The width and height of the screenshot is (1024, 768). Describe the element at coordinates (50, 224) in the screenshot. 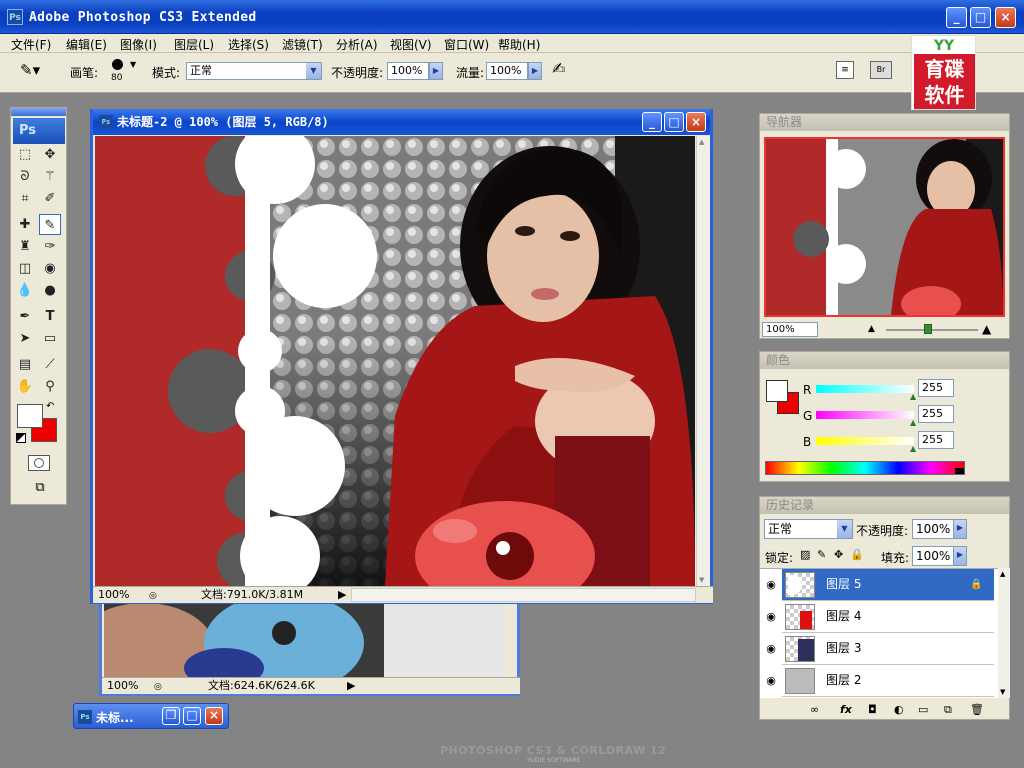

I see `brush-tool-icon: ✎` at that location.